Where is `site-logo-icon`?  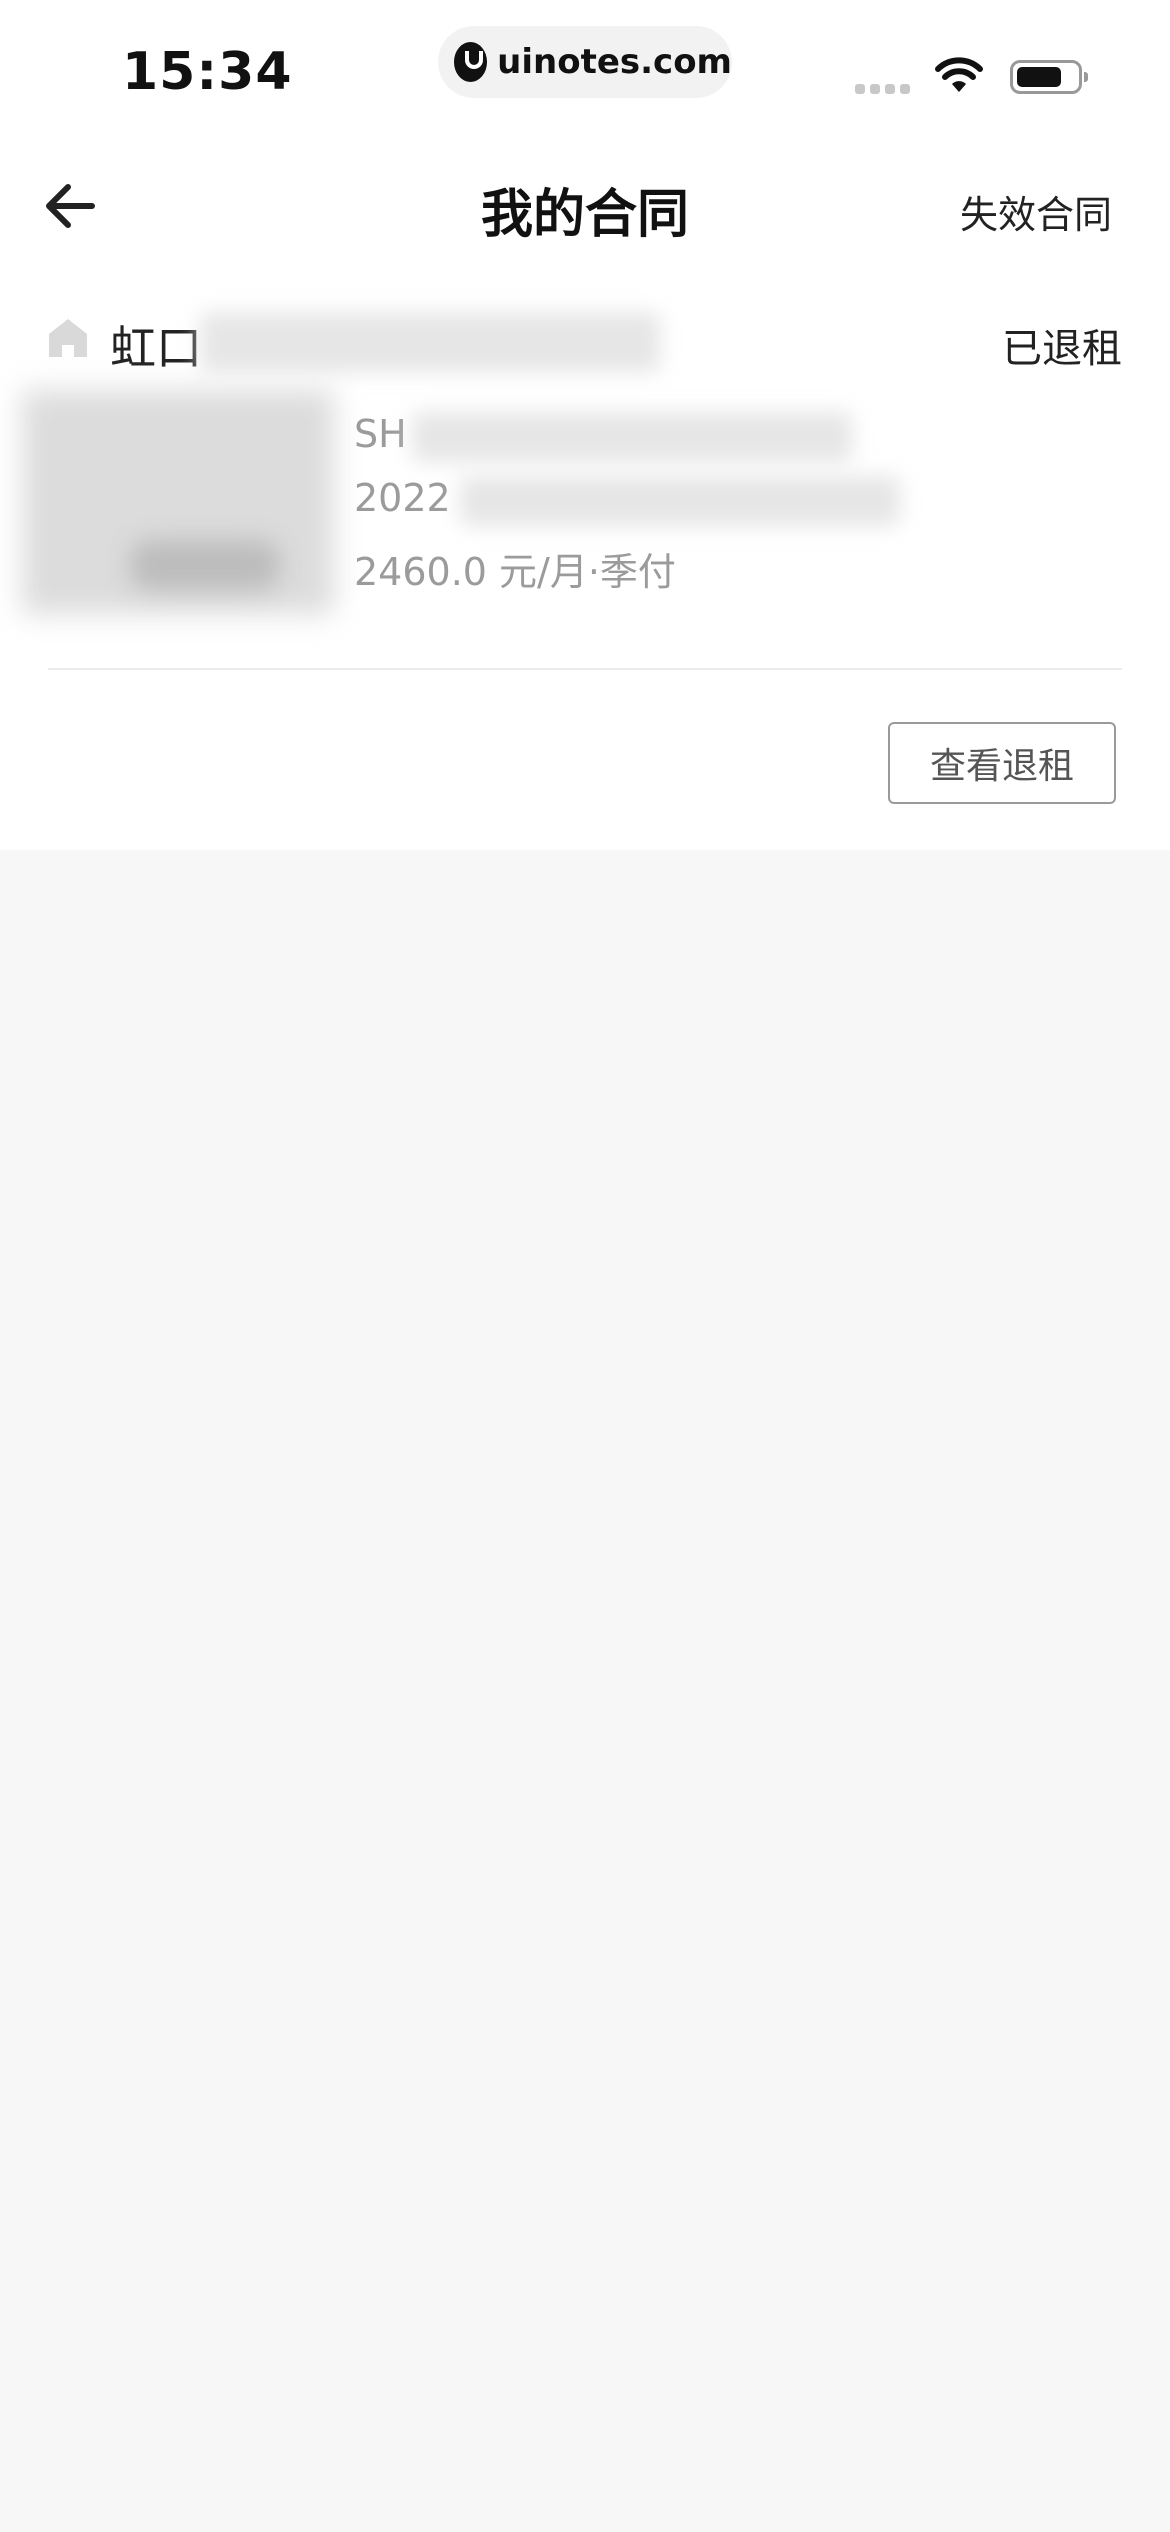 site-logo-icon is located at coordinates (471, 62).